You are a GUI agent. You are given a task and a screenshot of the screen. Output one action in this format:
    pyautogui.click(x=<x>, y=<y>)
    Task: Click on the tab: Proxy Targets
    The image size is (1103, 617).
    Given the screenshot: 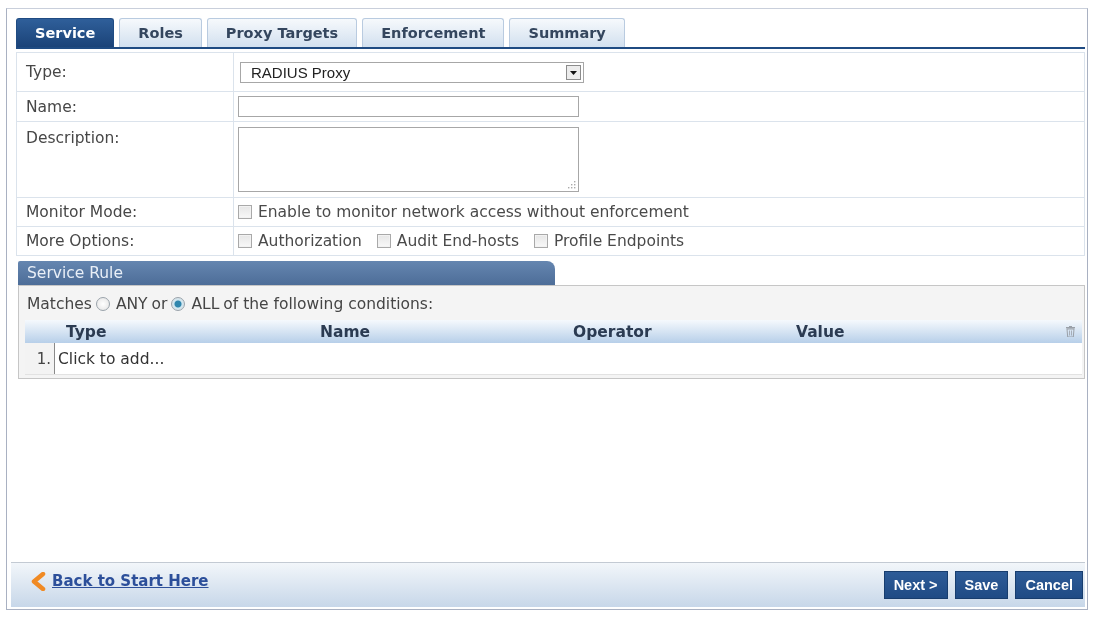 What is the action you would take?
    pyautogui.click(x=282, y=32)
    